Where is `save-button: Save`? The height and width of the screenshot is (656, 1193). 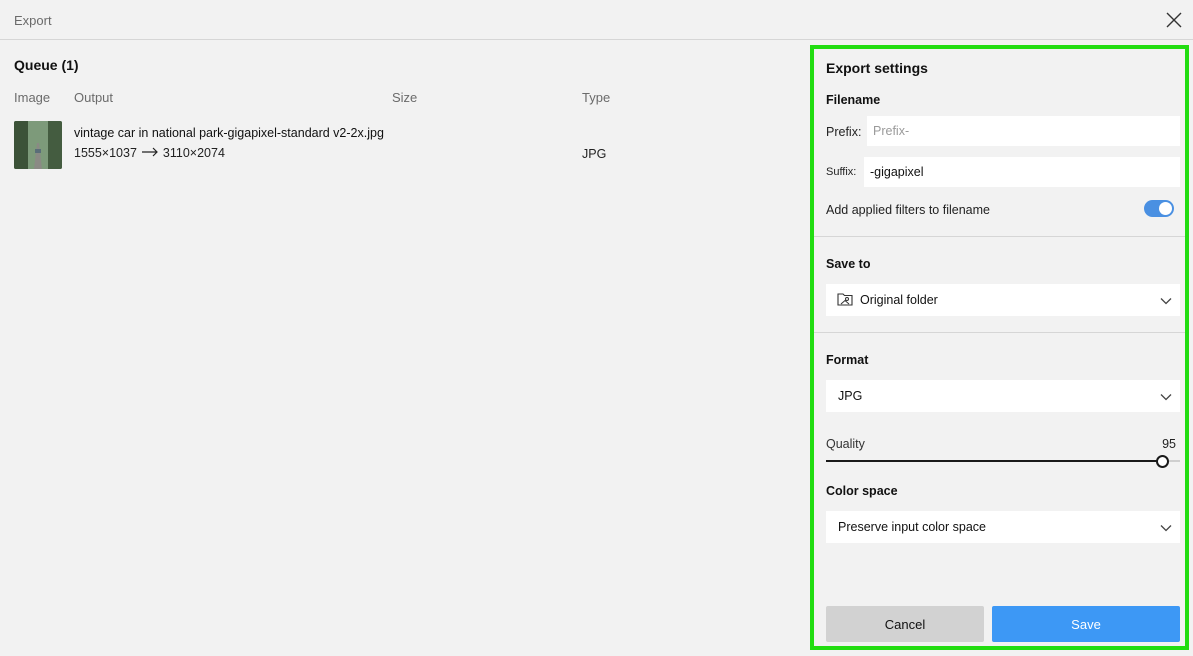 save-button: Save is located at coordinates (1086, 624).